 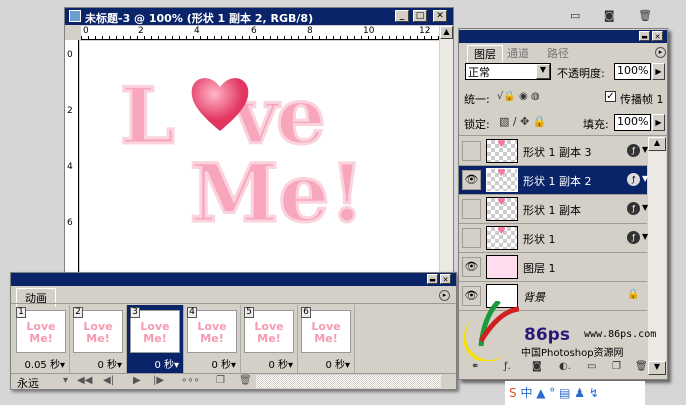 What do you see at coordinates (41, 339) in the screenshot?
I see `animation-frame: Love Me! 1 0.05 秒▾` at bounding box center [41, 339].